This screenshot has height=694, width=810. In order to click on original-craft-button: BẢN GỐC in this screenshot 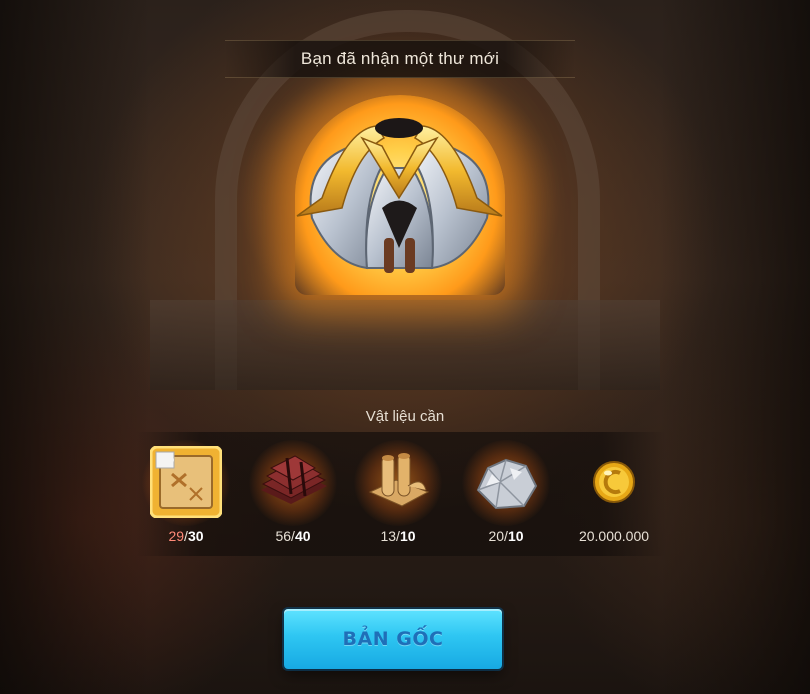, I will do `click(393, 639)`.